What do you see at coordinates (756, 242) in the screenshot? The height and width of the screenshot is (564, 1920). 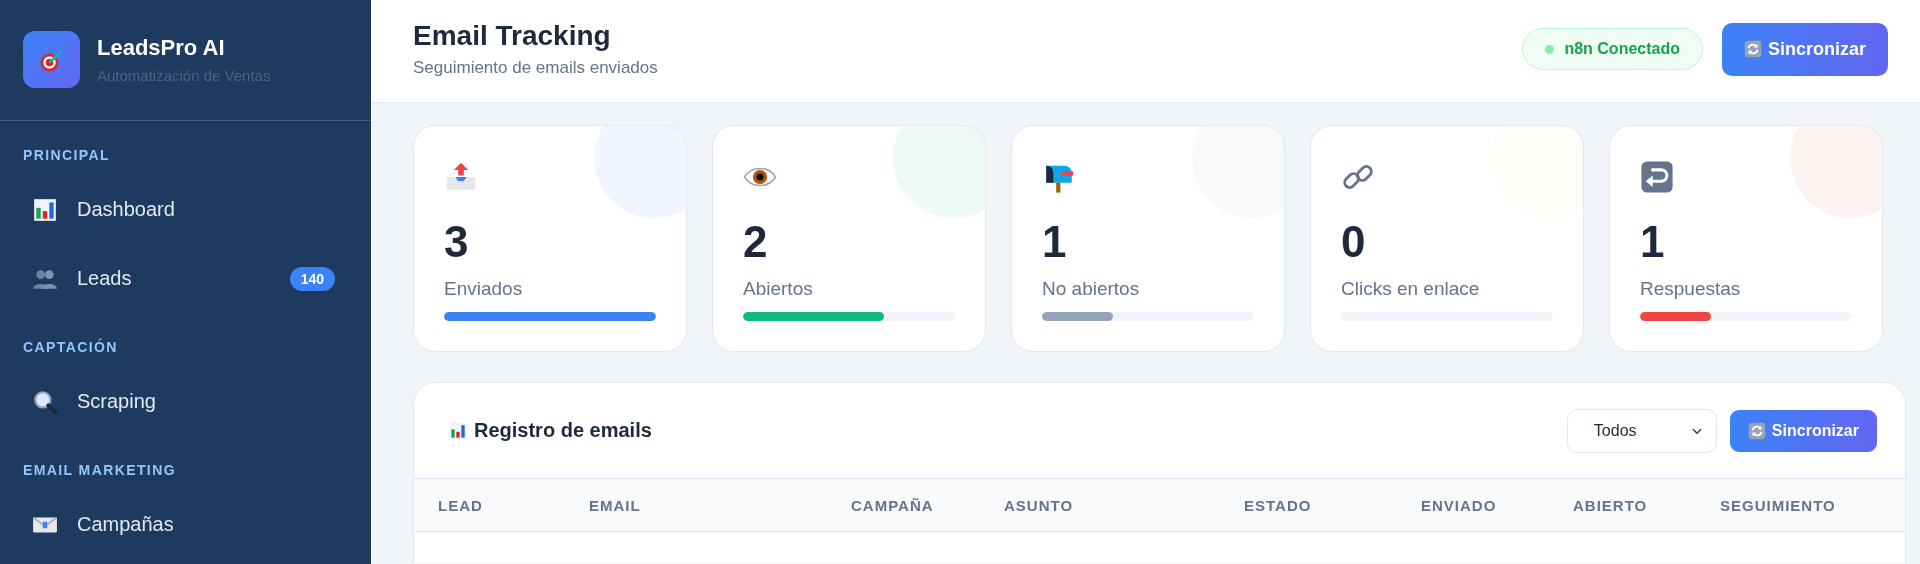 I see `stat-value: 2` at bounding box center [756, 242].